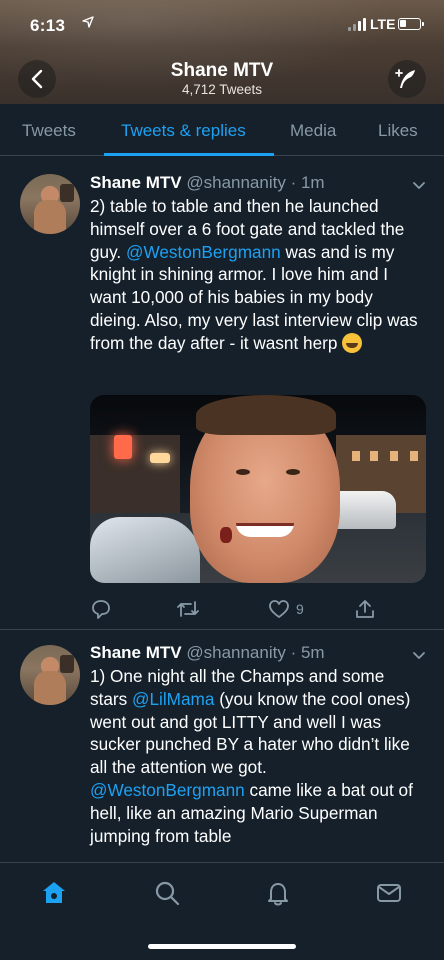 This screenshot has width=444, height=960. What do you see at coordinates (278, 893) in the screenshot?
I see `notifications-icon` at bounding box center [278, 893].